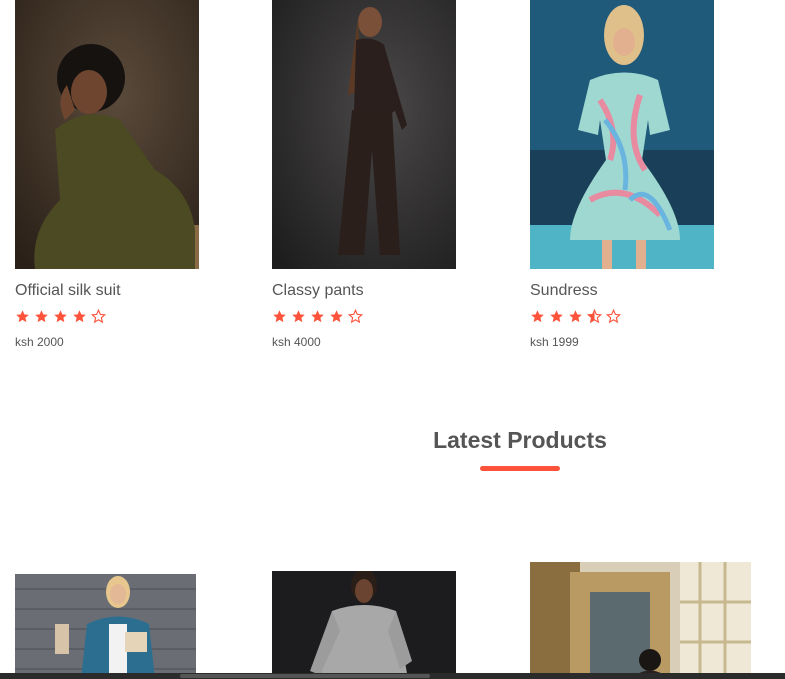 The image size is (785, 679). I want to click on horizontal-scrollbar, so click(392, 676).